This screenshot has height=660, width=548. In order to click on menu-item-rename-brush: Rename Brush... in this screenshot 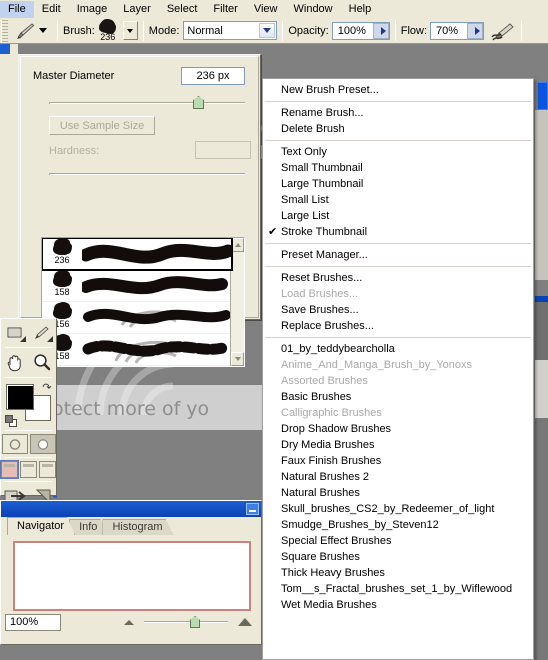, I will do `click(398, 113)`.